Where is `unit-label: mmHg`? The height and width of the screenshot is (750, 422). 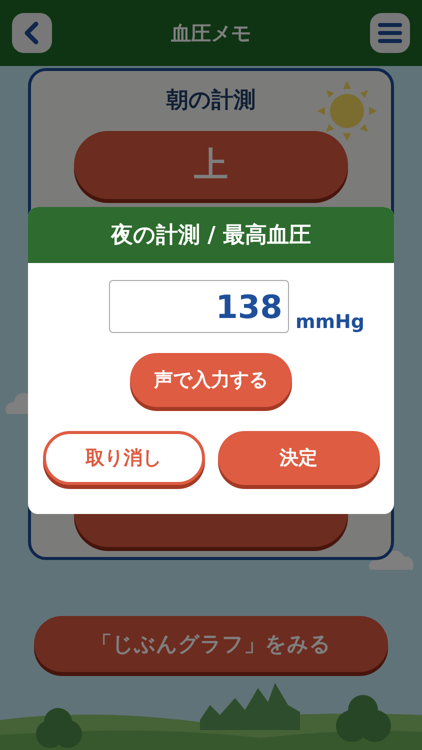
unit-label: mmHg is located at coordinates (330, 322).